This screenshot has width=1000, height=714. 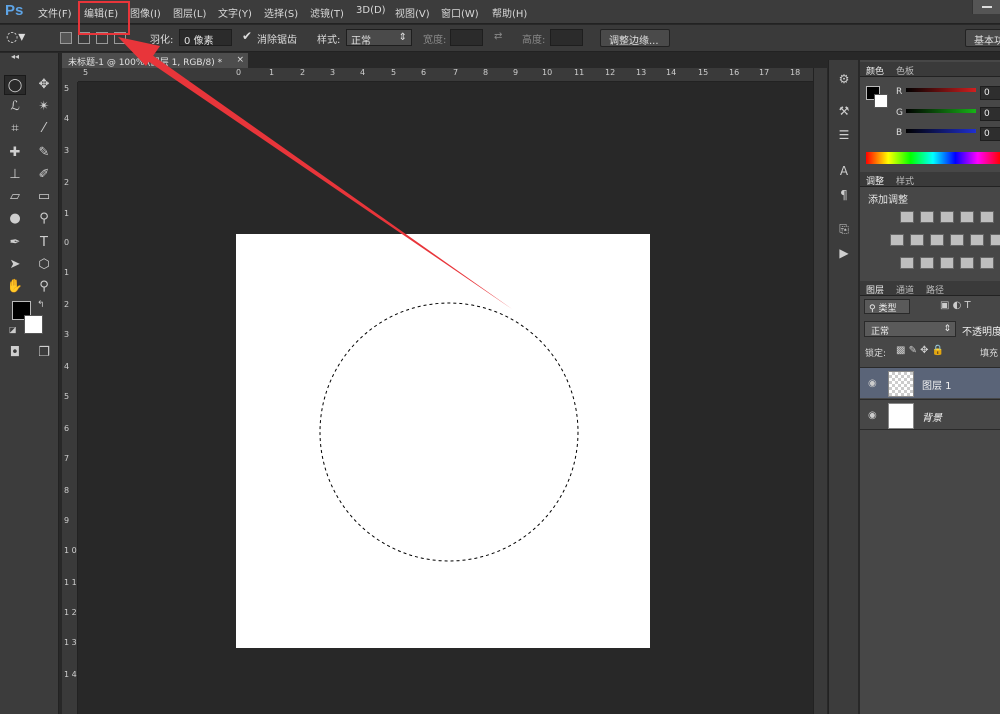 What do you see at coordinates (957, 240) in the screenshot?
I see `photo-filter-icon` at bounding box center [957, 240].